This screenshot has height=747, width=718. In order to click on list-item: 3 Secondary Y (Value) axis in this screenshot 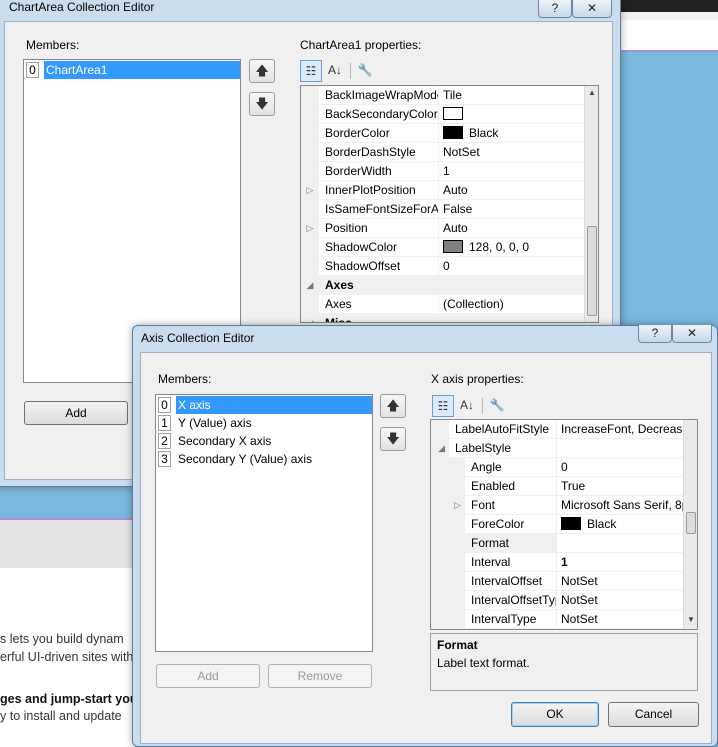, I will do `click(264, 459)`.